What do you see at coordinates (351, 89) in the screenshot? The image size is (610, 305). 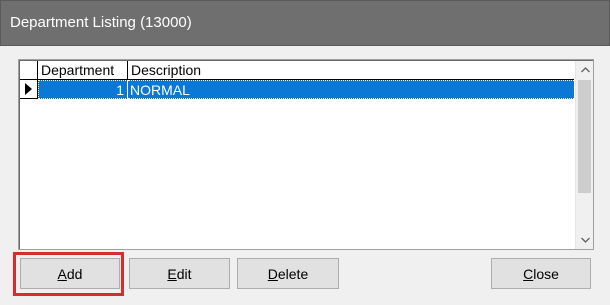 I see `cell-description: NORMAL` at bounding box center [351, 89].